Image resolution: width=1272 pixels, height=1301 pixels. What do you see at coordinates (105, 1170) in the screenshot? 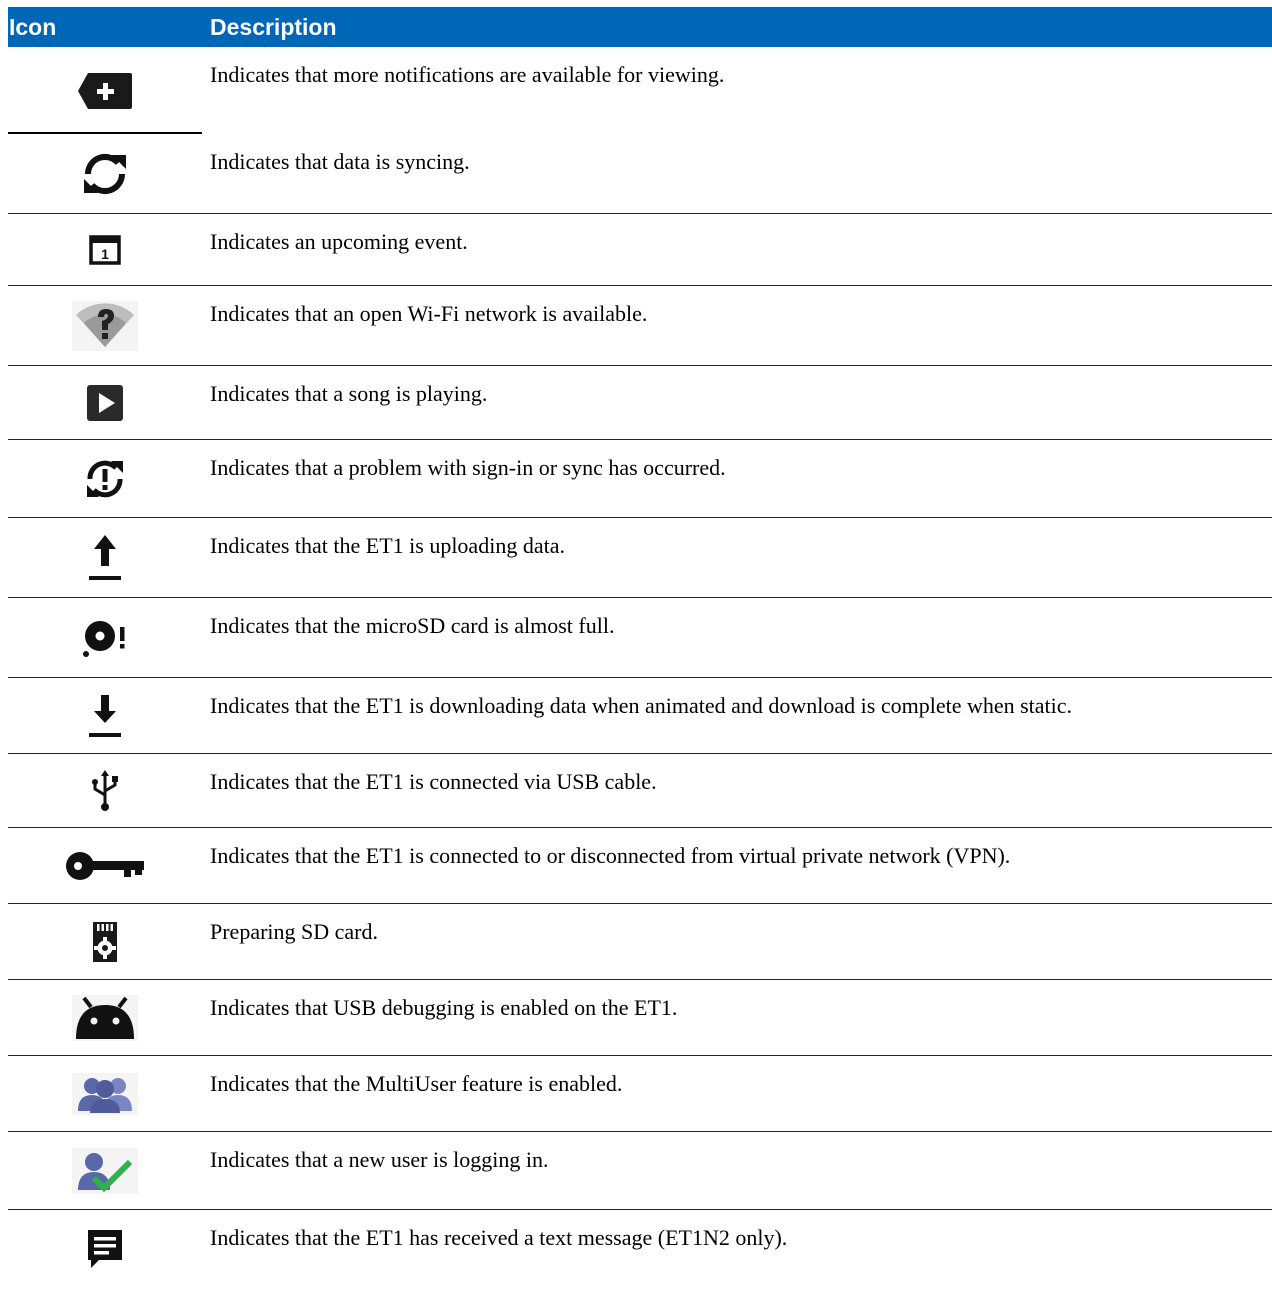
I see `user-login-icon` at bounding box center [105, 1170].